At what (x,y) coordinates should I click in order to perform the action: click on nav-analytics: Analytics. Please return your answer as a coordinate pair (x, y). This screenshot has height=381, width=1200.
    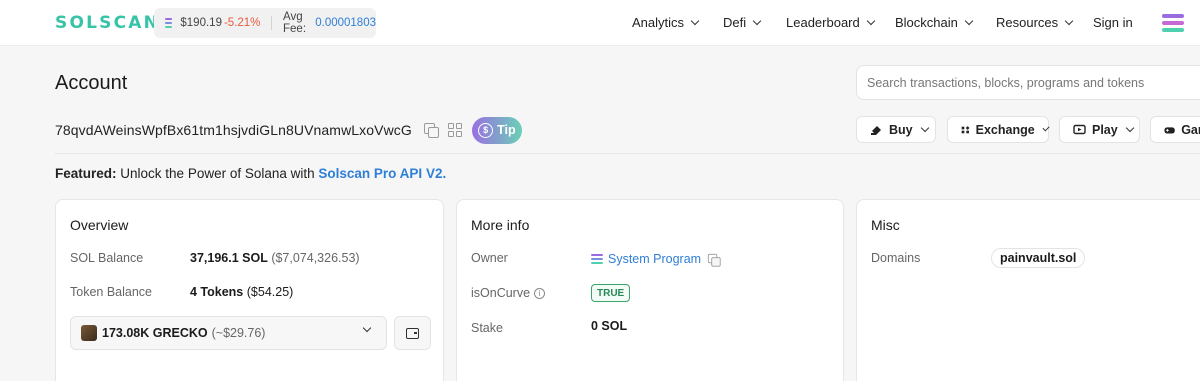
    Looking at the image, I should click on (666, 22).